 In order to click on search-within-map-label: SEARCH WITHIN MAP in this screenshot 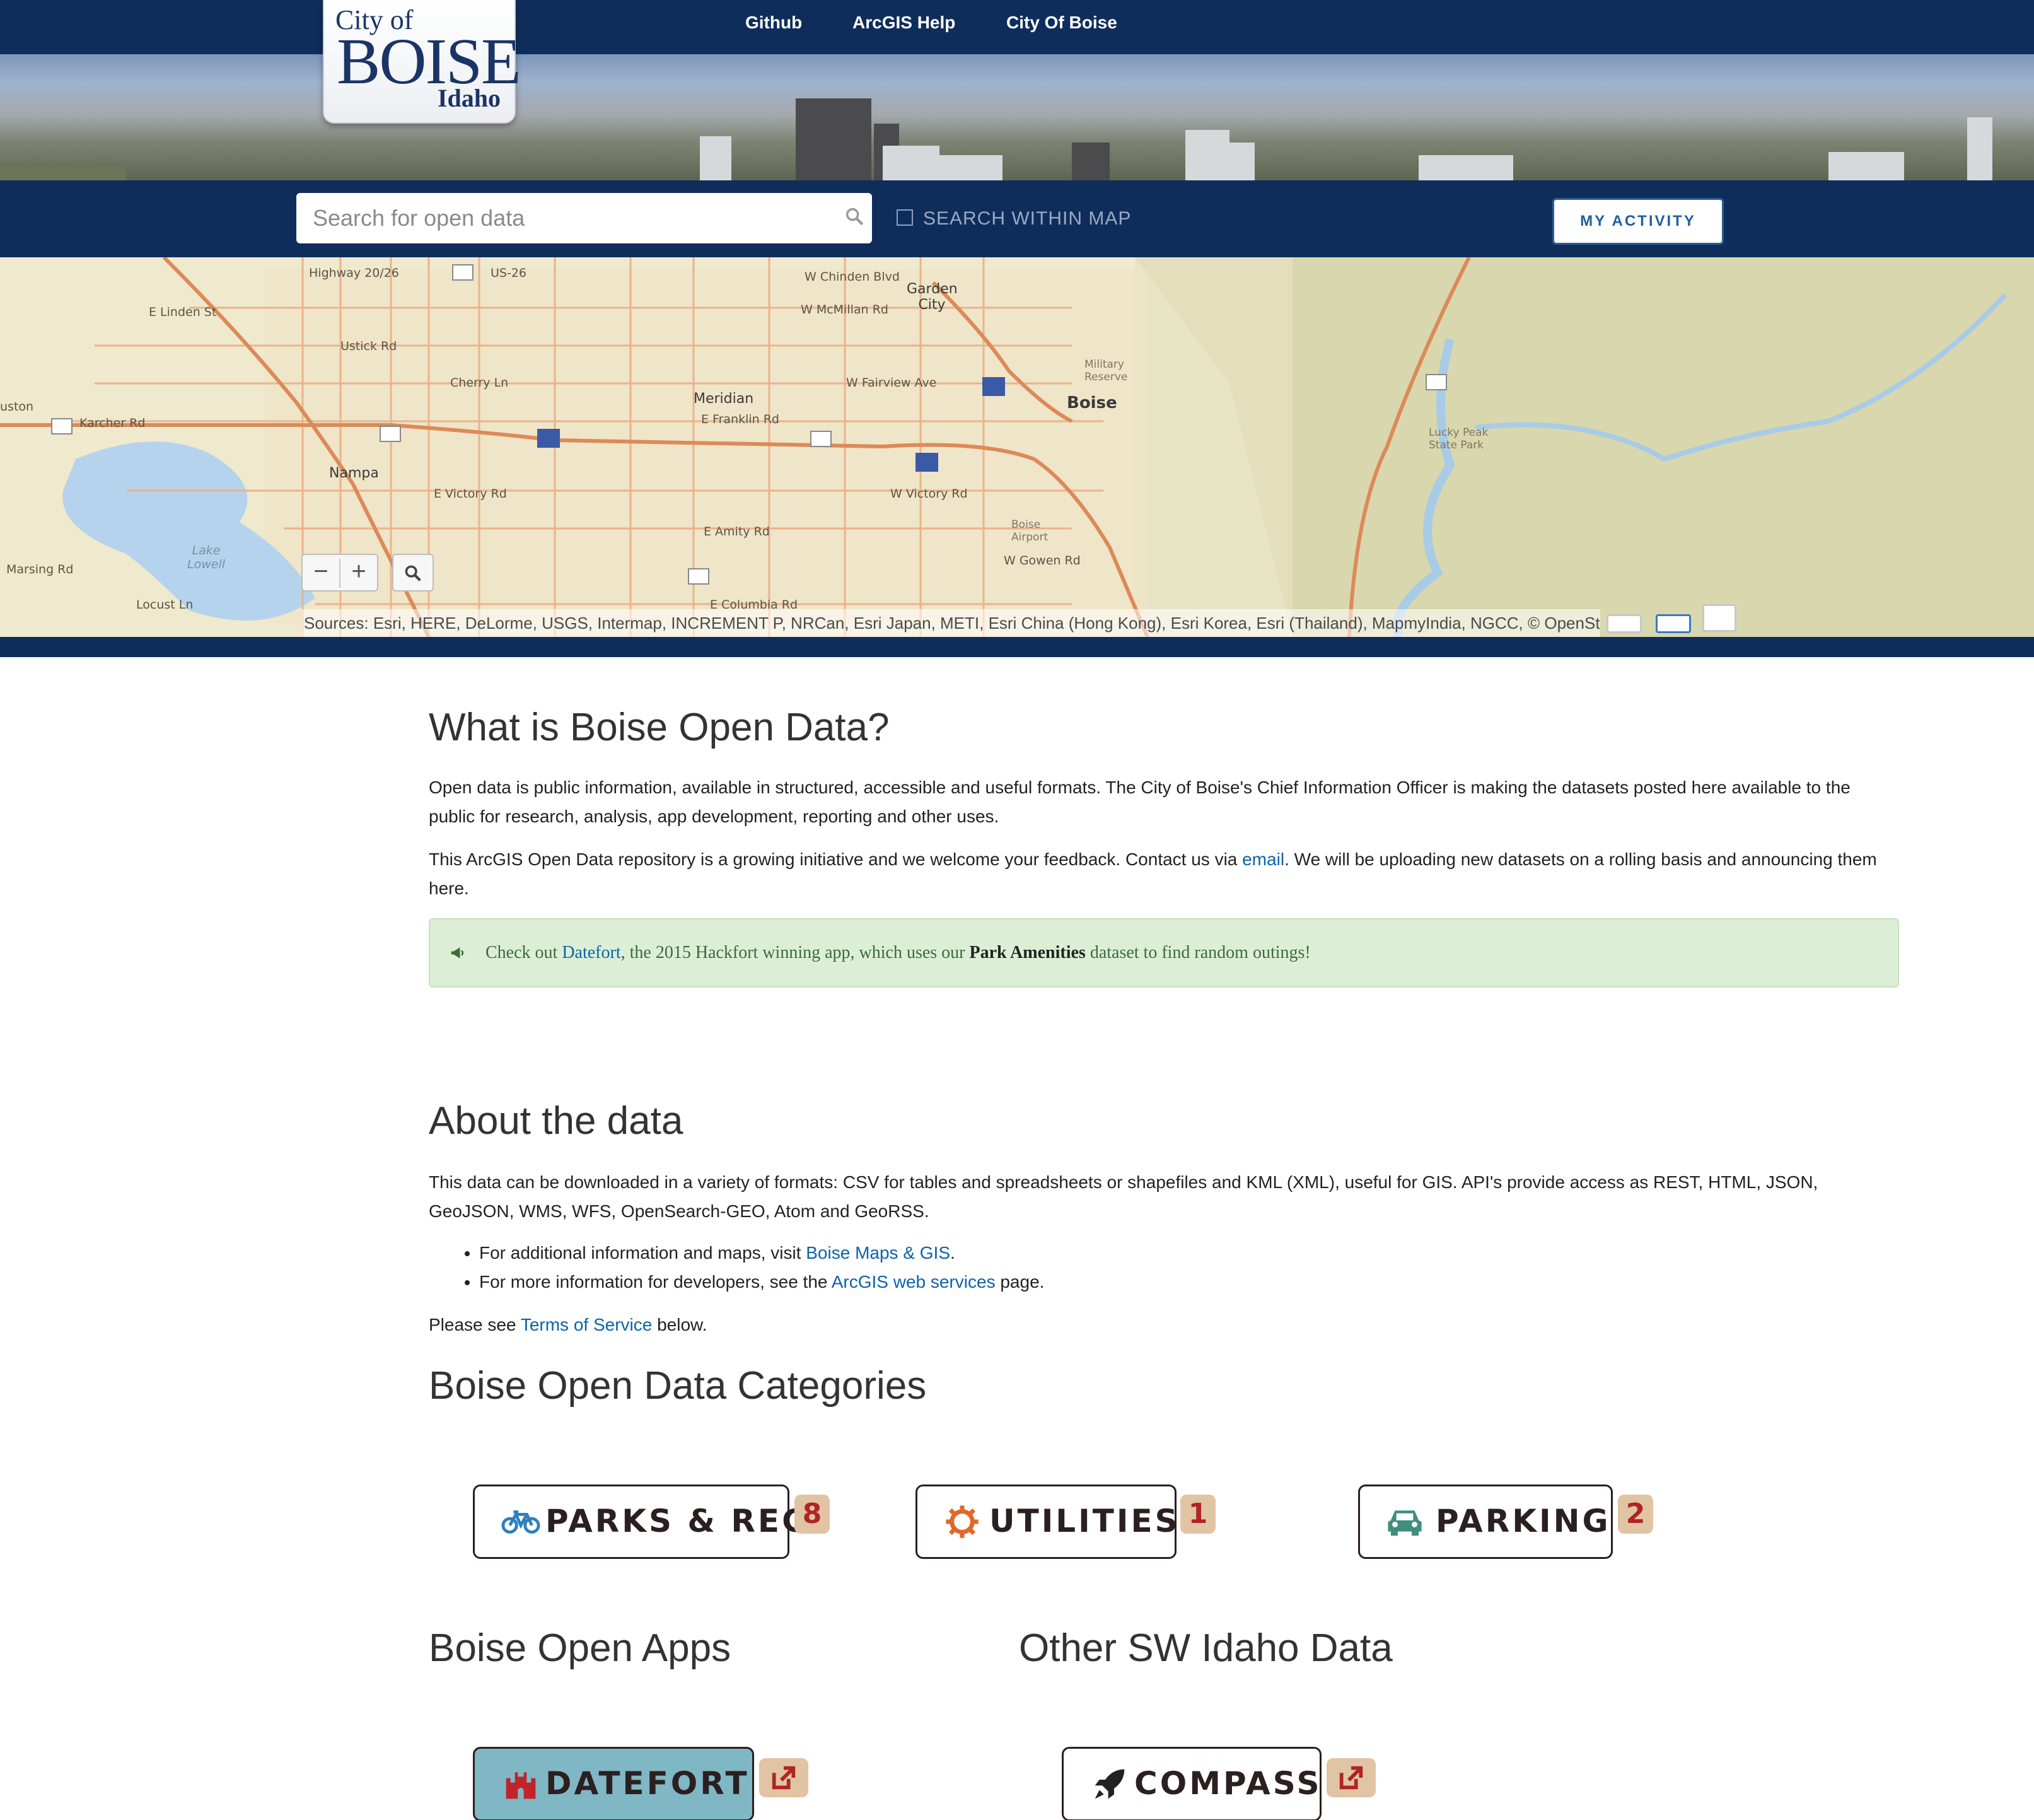, I will do `click(1027, 219)`.